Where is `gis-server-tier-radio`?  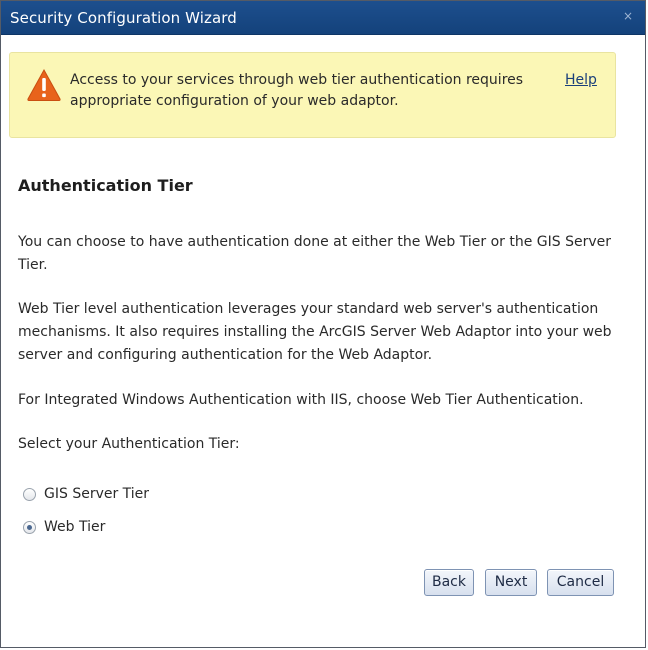 gis-server-tier-radio is located at coordinates (29, 494).